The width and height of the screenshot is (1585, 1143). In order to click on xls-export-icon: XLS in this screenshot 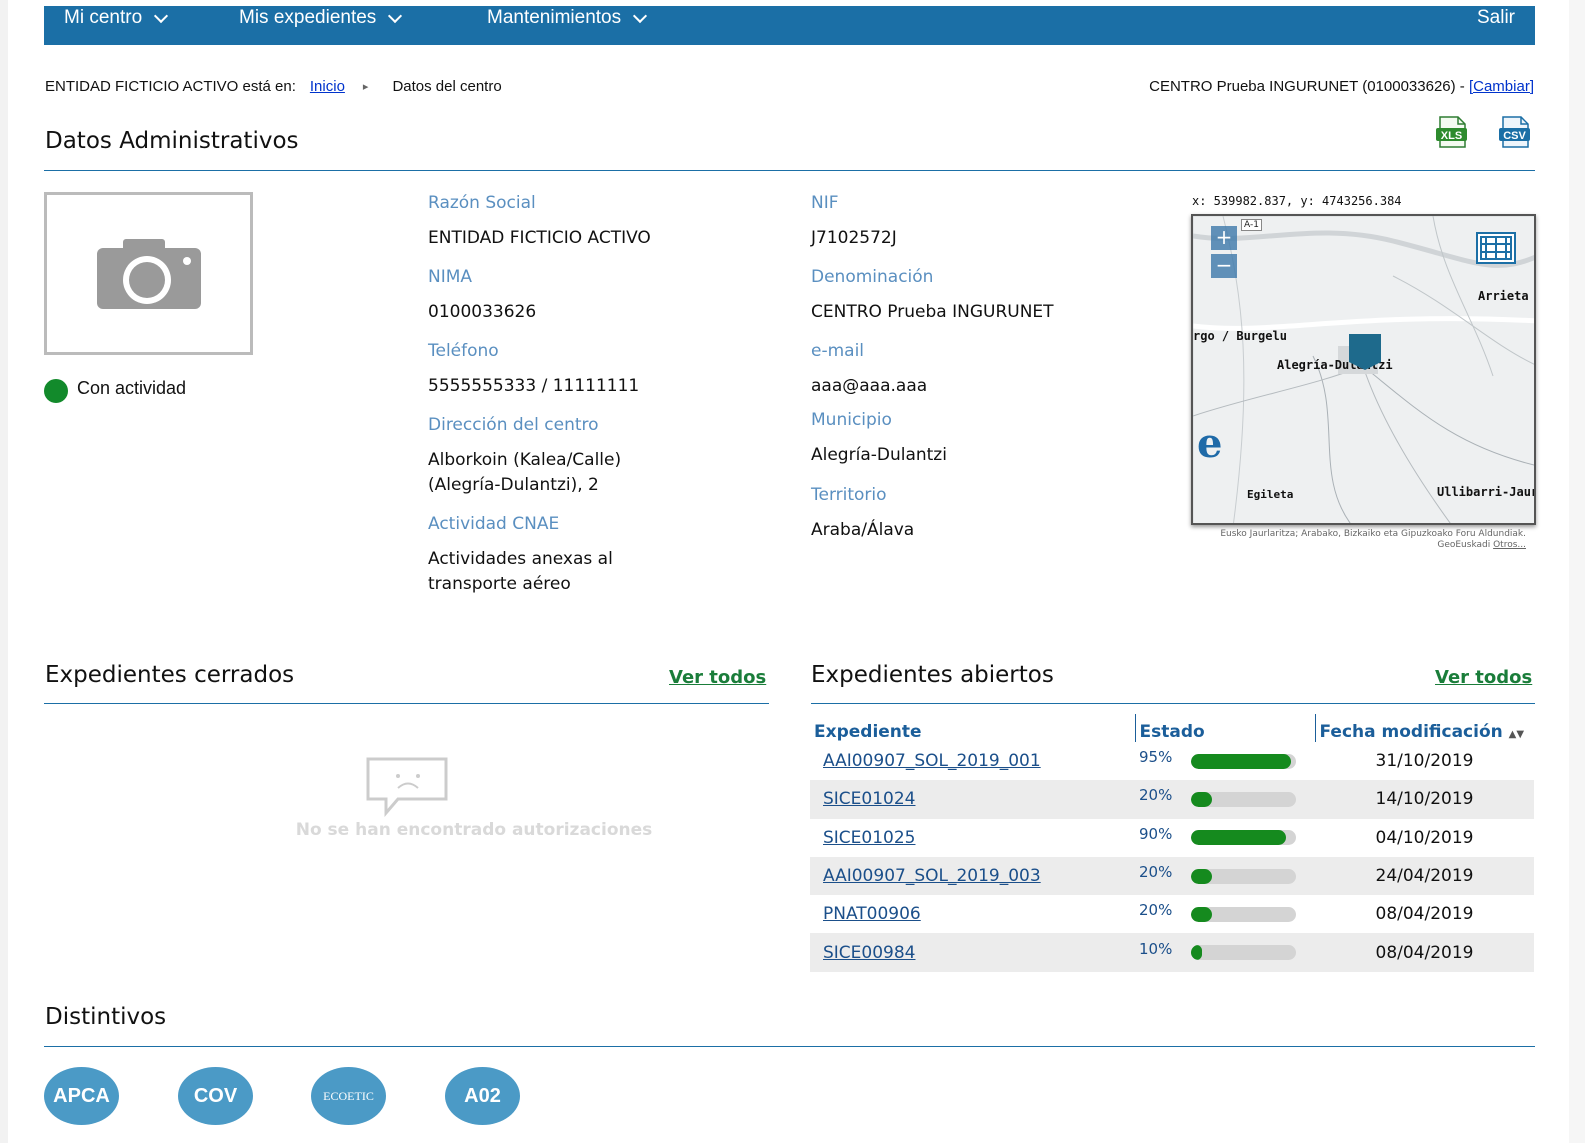, I will do `click(1452, 132)`.